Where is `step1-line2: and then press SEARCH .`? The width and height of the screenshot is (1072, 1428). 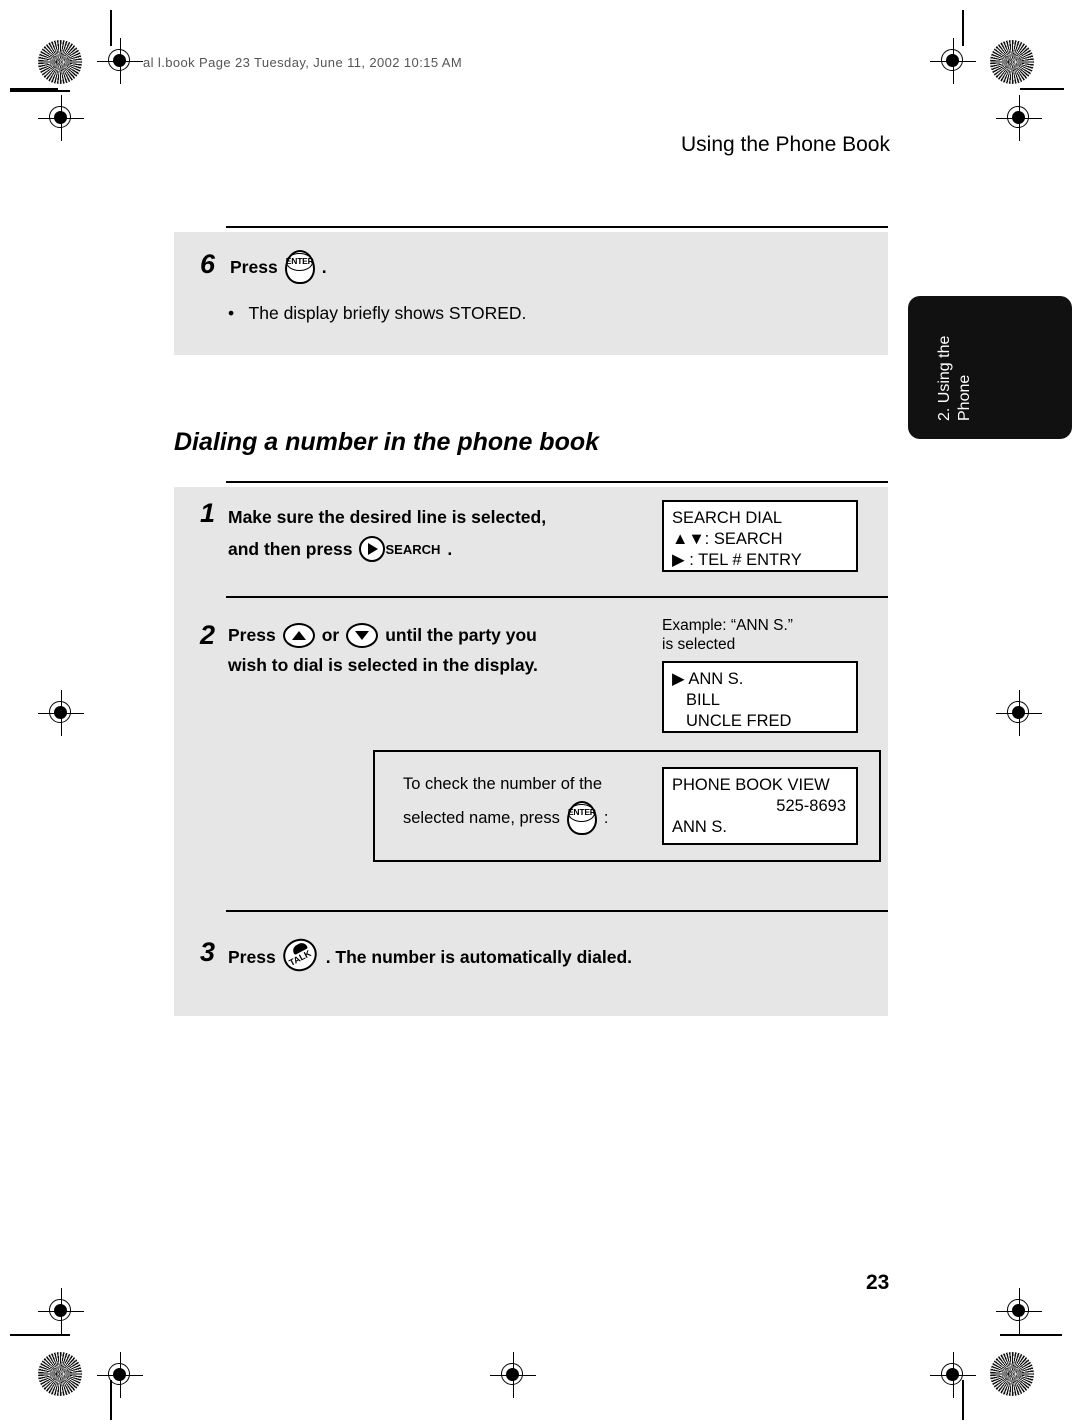
step1-line2: and then press SEARCH . is located at coordinates (340, 549).